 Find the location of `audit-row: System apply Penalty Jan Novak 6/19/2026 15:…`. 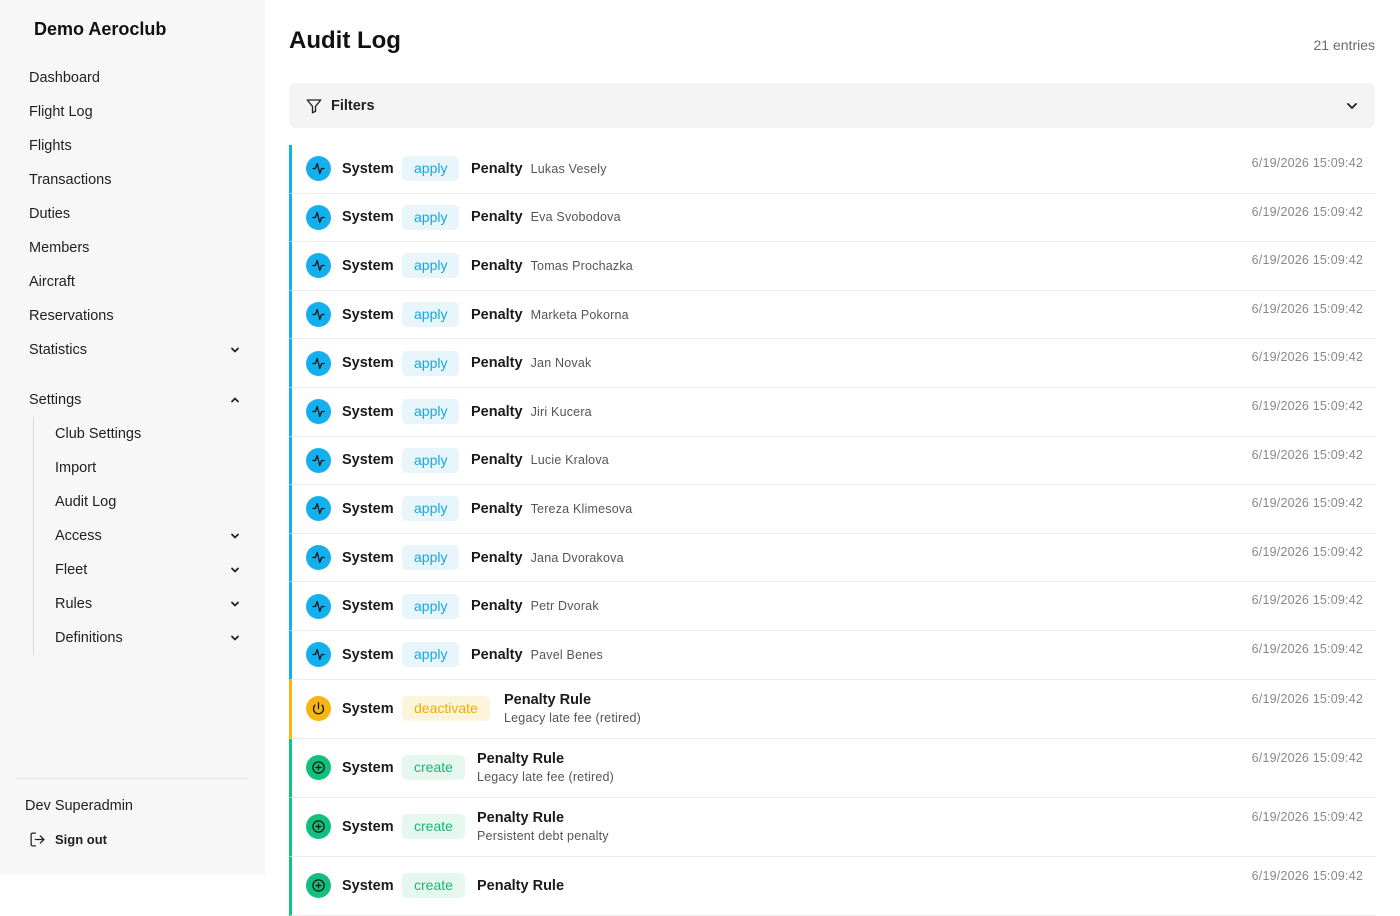

audit-row: System apply Penalty Jan Novak 6/19/2026 15:… is located at coordinates (832, 363).